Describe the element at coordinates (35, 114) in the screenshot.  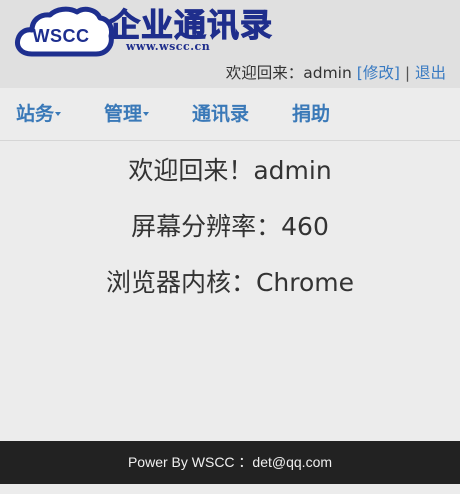
I see `nav-item-label: 站务` at that location.